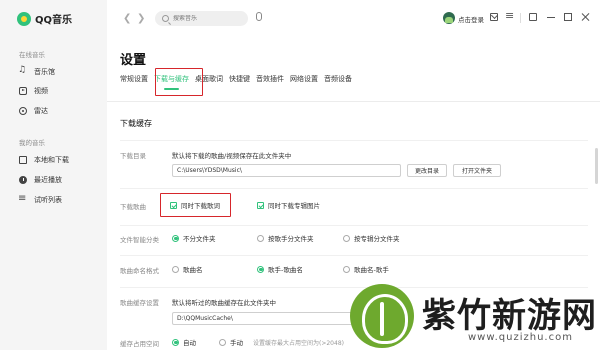 The height and width of the screenshot is (350, 600). What do you see at coordinates (139, 344) in the screenshot?
I see `cache-space-label: 缓存占用空间` at bounding box center [139, 344].